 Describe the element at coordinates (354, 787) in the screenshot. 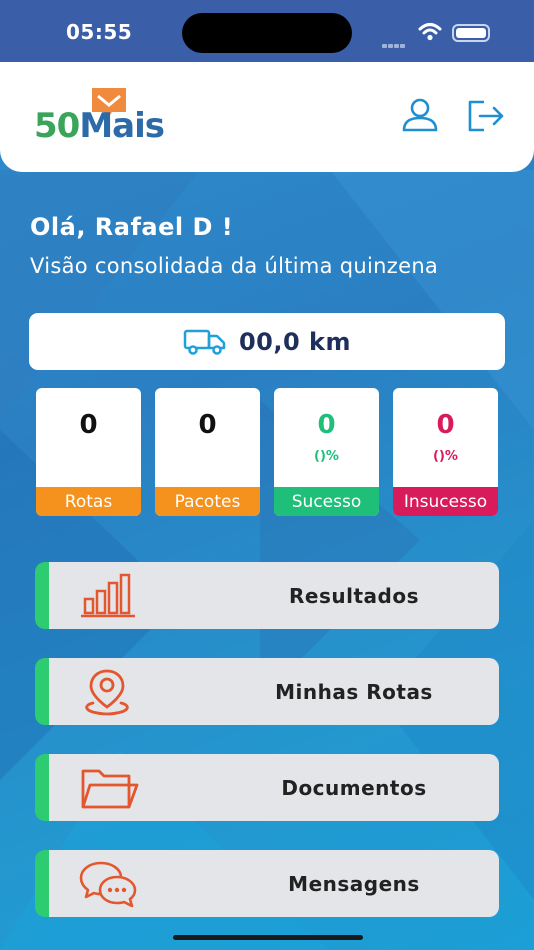

I see `documents-label: Documentos` at that location.